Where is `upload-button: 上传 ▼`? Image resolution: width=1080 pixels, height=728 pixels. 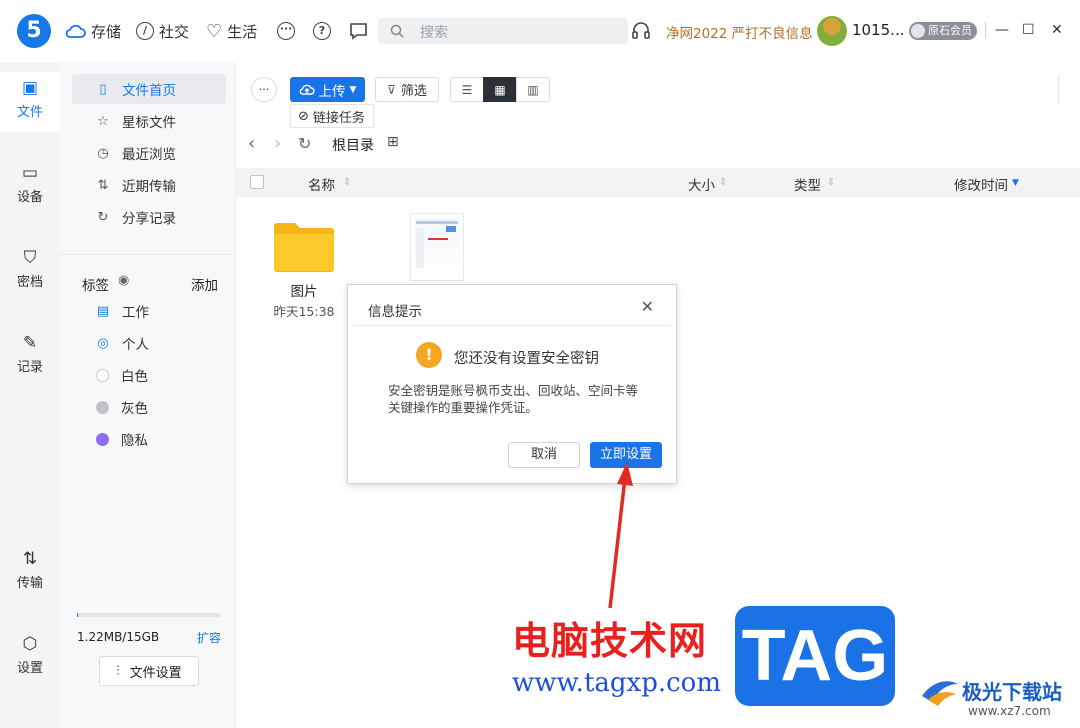 upload-button: 上传 ▼ is located at coordinates (327, 89).